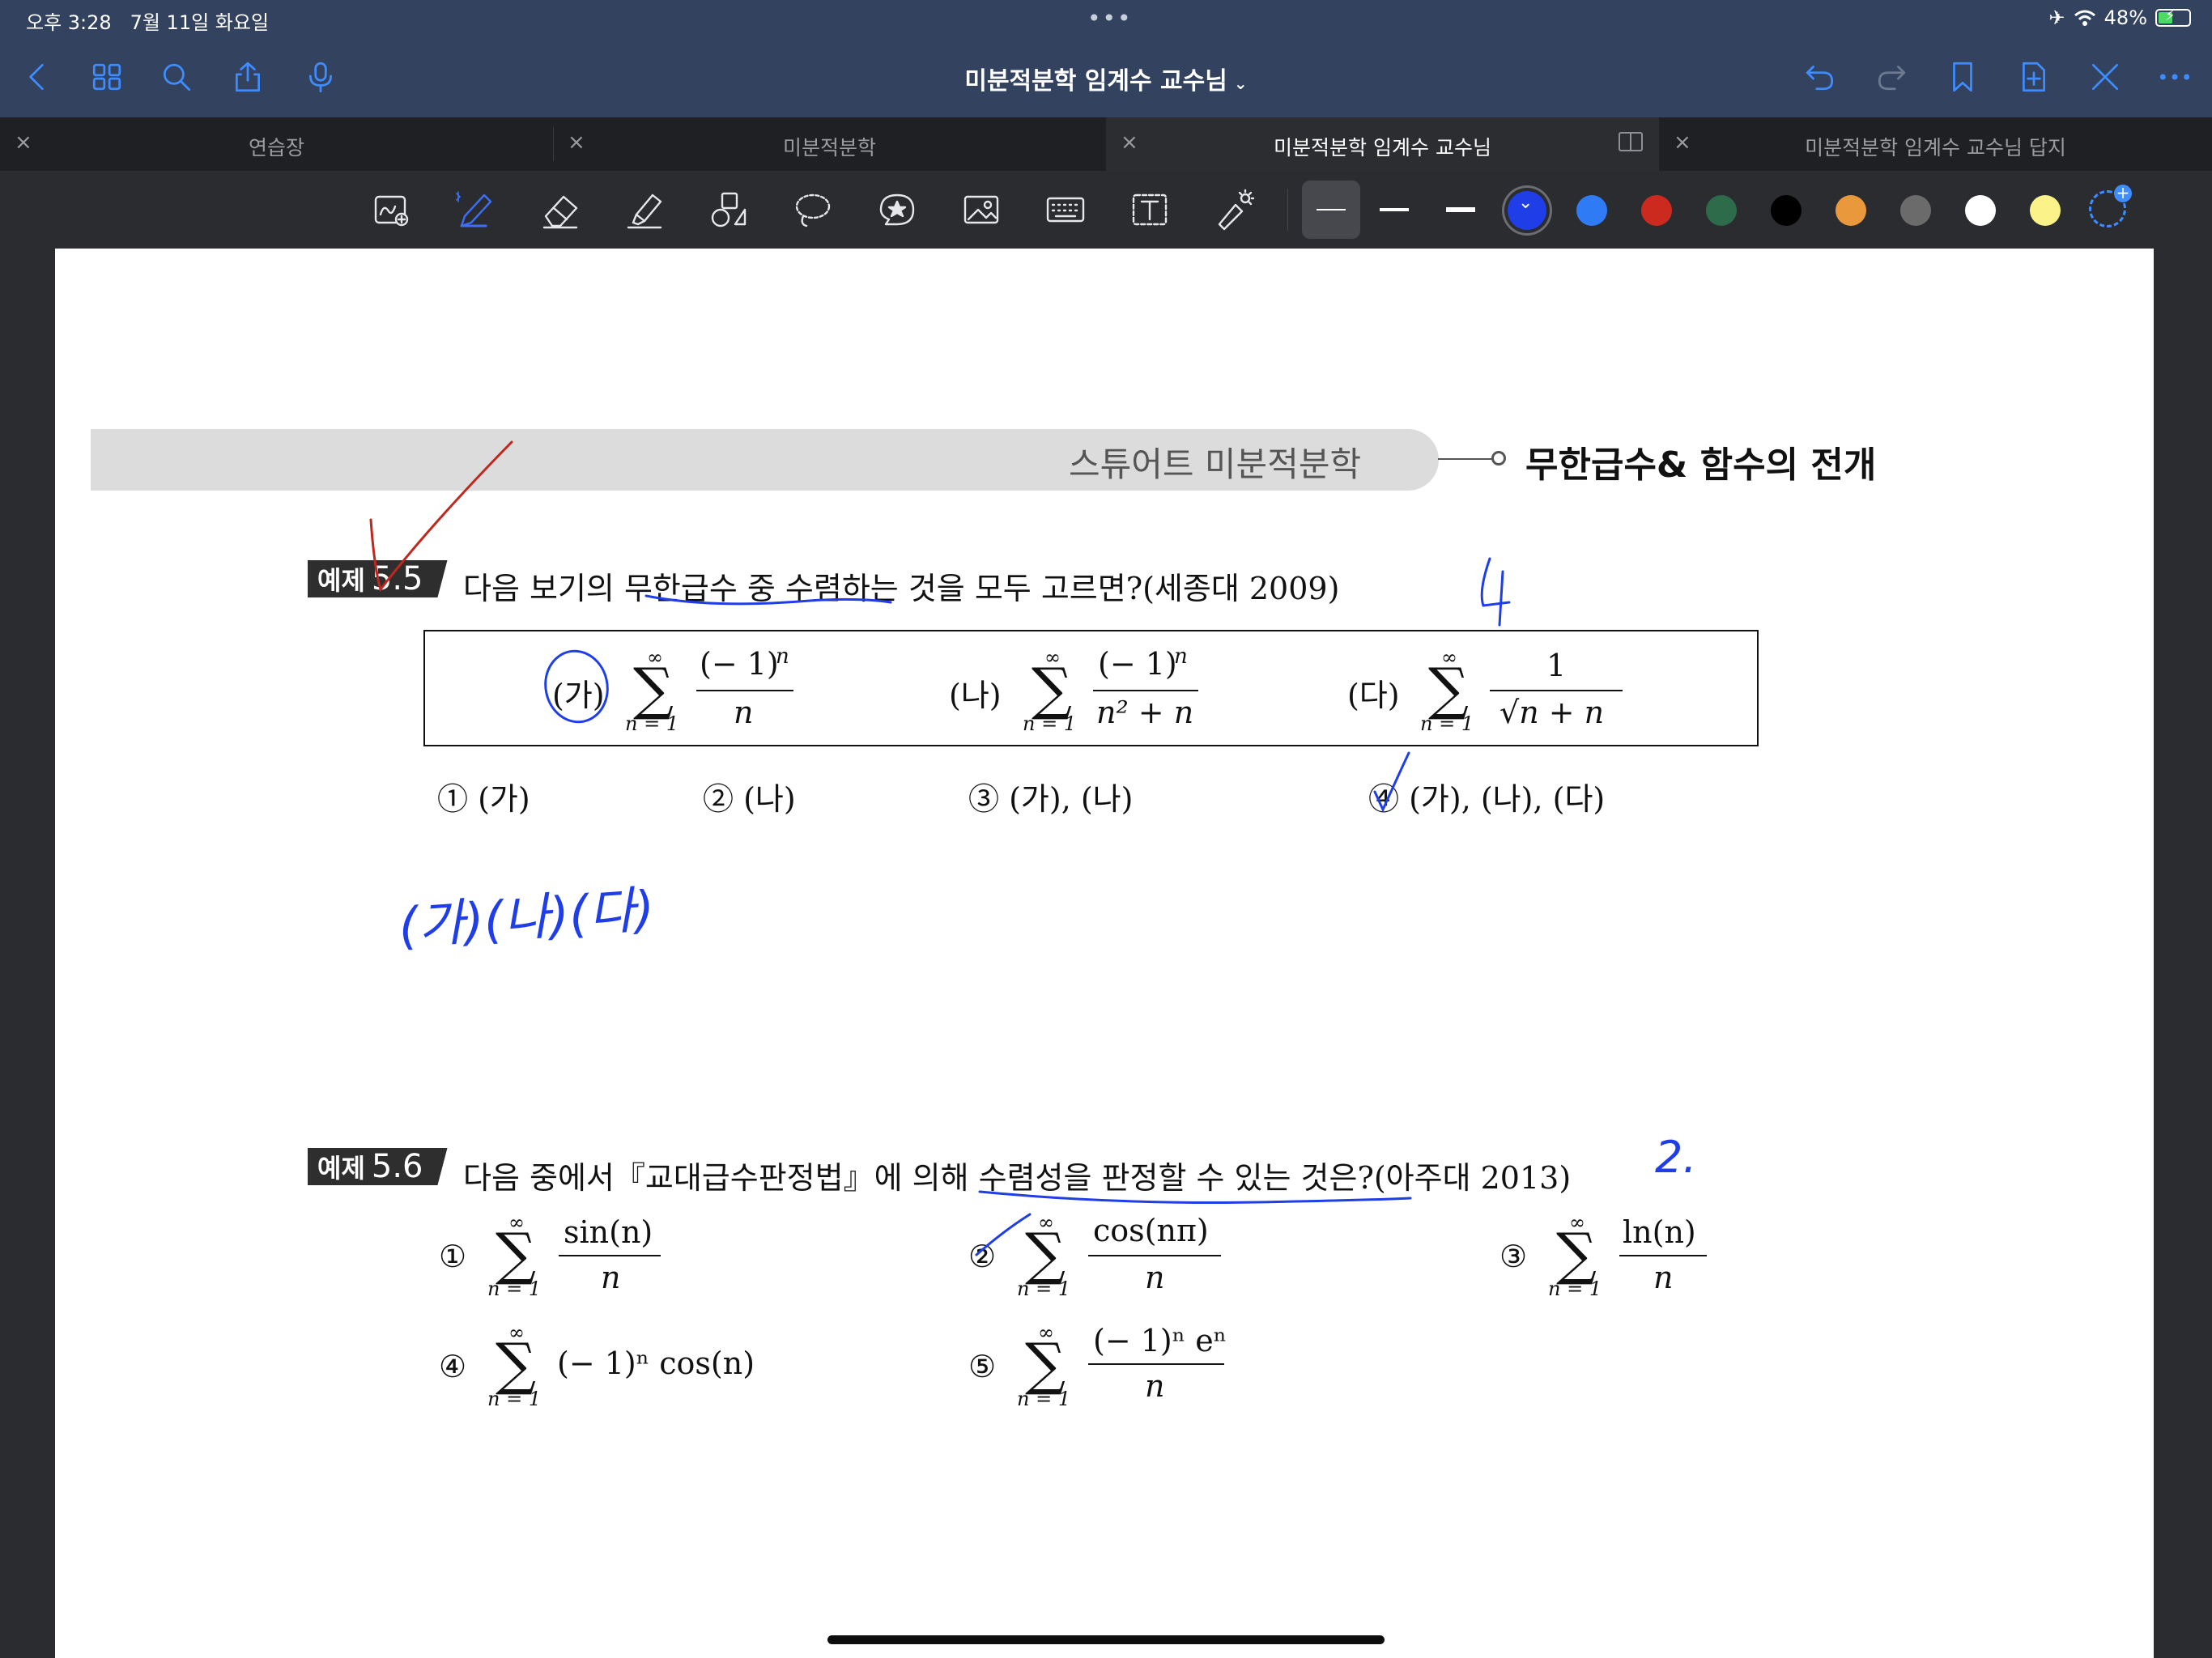 Image resolution: width=2212 pixels, height=1658 pixels. I want to click on choice-mark: ③, so click(1514, 1256).